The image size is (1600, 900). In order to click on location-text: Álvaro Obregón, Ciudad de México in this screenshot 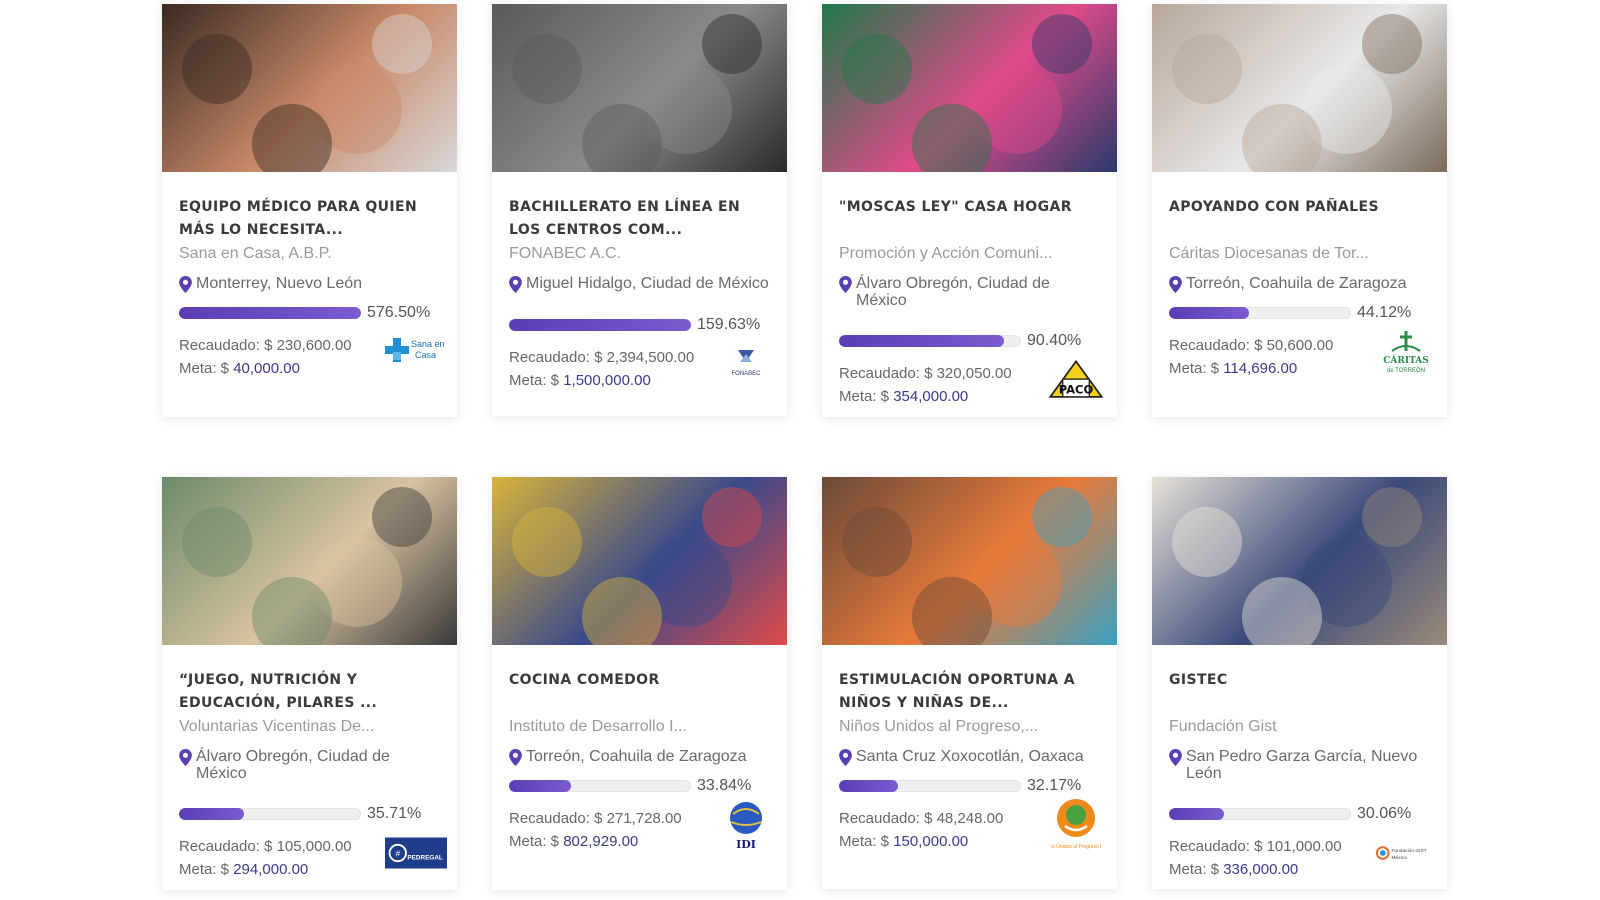, I will do `click(293, 765)`.